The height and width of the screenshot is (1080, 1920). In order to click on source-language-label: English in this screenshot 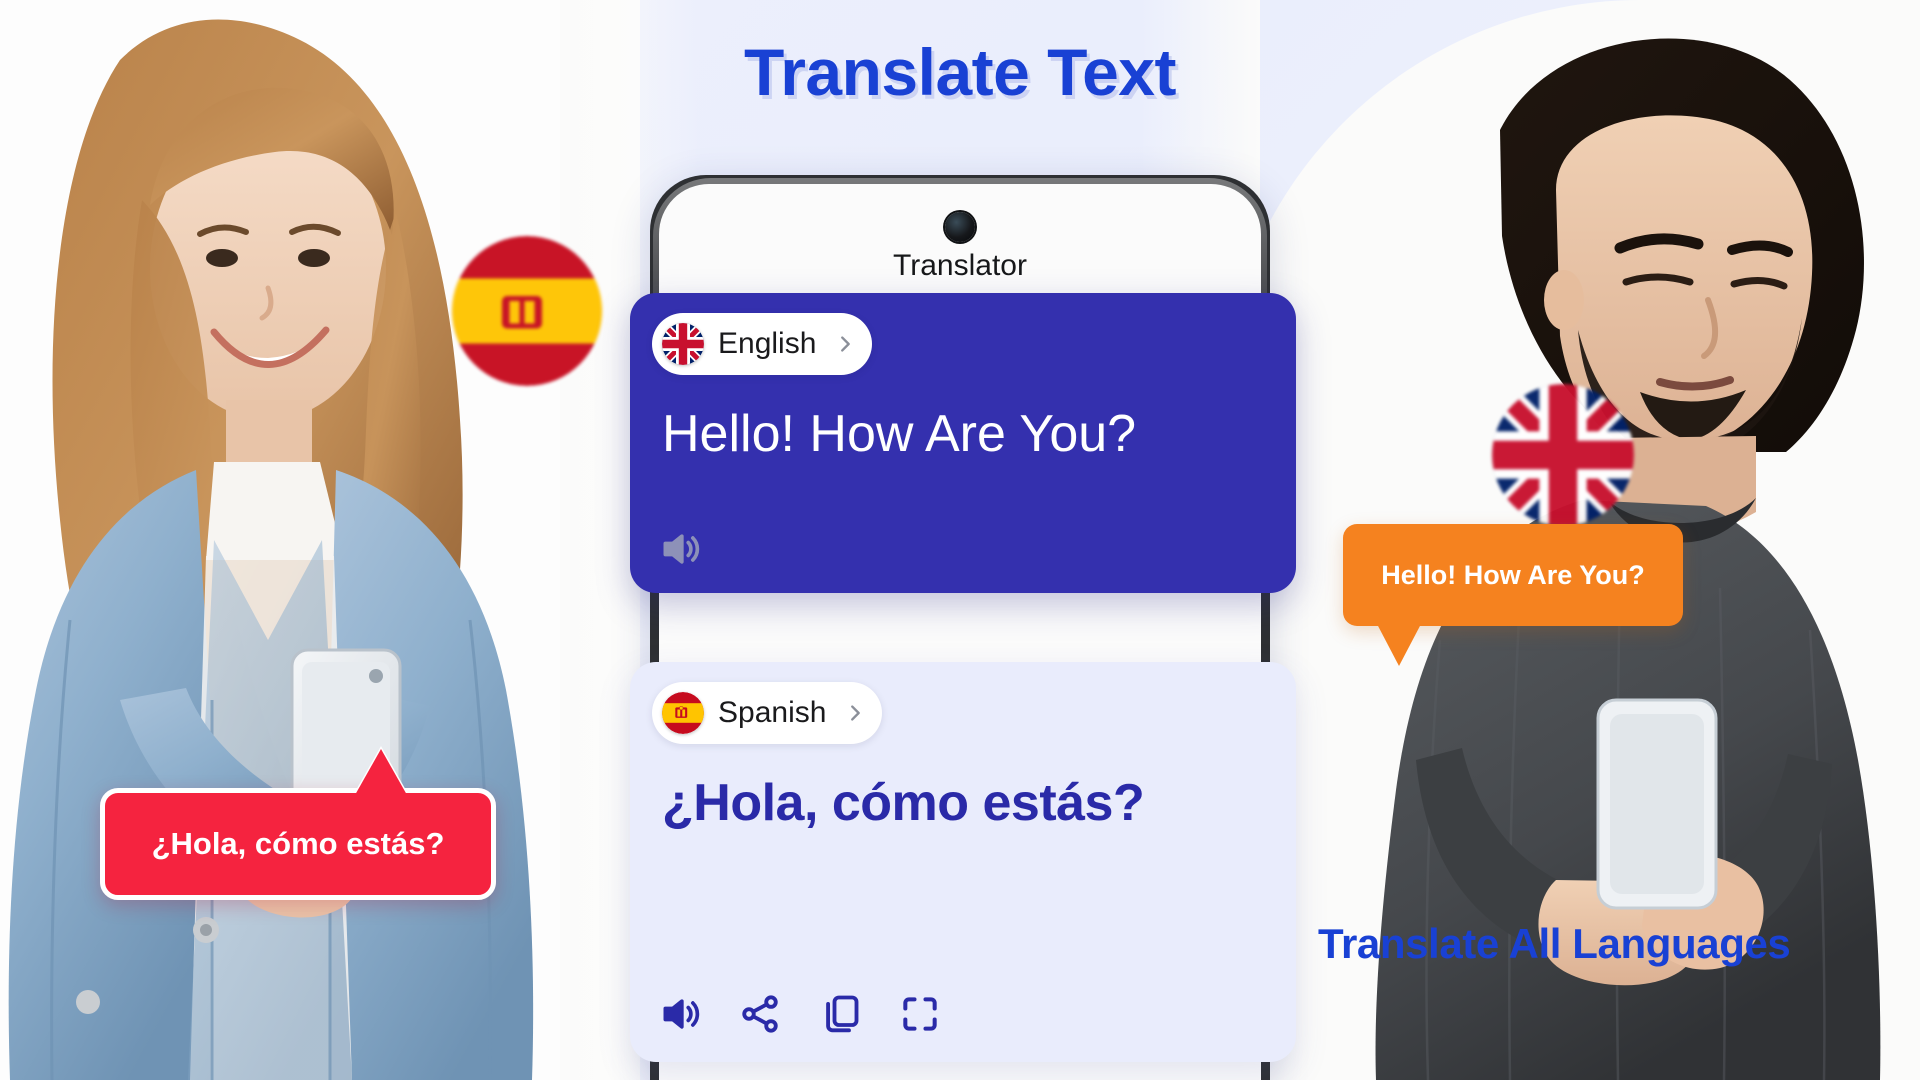, I will do `click(767, 343)`.